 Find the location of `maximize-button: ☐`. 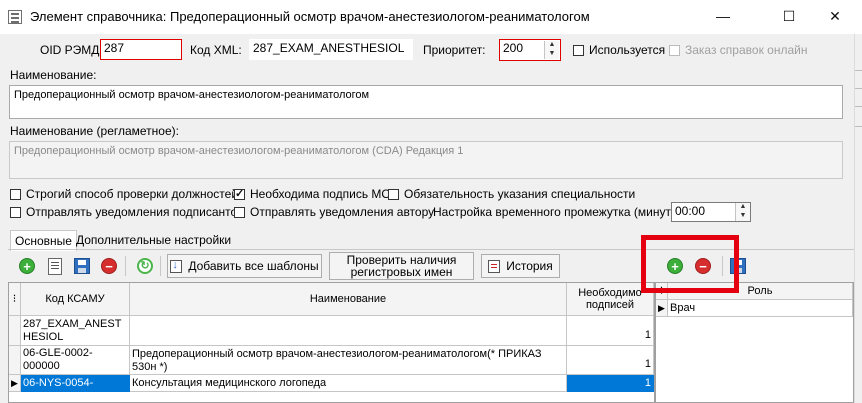

maximize-button: ☐ is located at coordinates (789, 17).